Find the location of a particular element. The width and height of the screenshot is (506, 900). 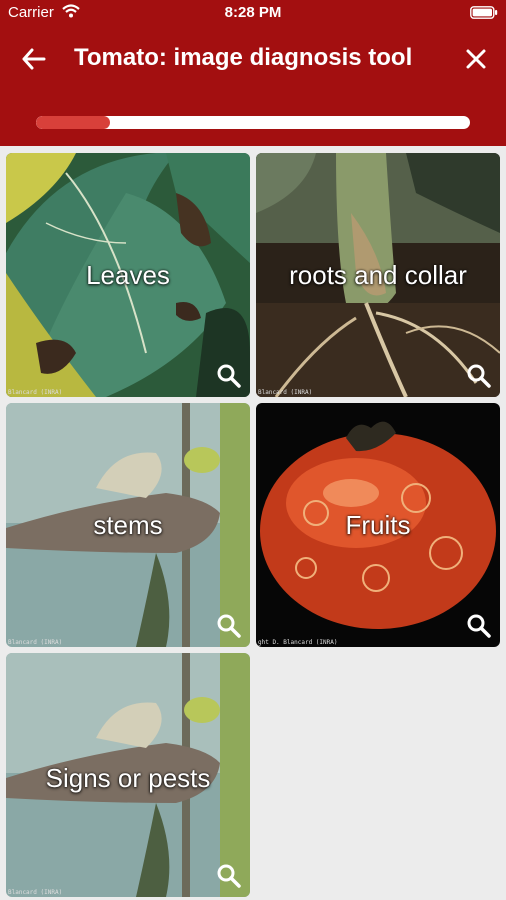

close-icon is located at coordinates (476, 59).